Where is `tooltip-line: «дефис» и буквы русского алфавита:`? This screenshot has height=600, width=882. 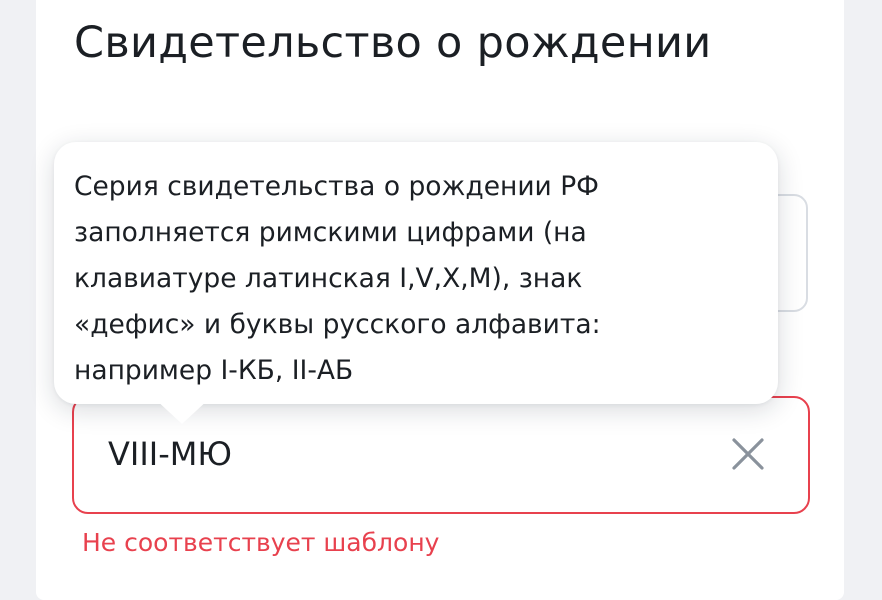
tooltip-line: «дефис» и буквы русского алфавита: is located at coordinates (337, 324).